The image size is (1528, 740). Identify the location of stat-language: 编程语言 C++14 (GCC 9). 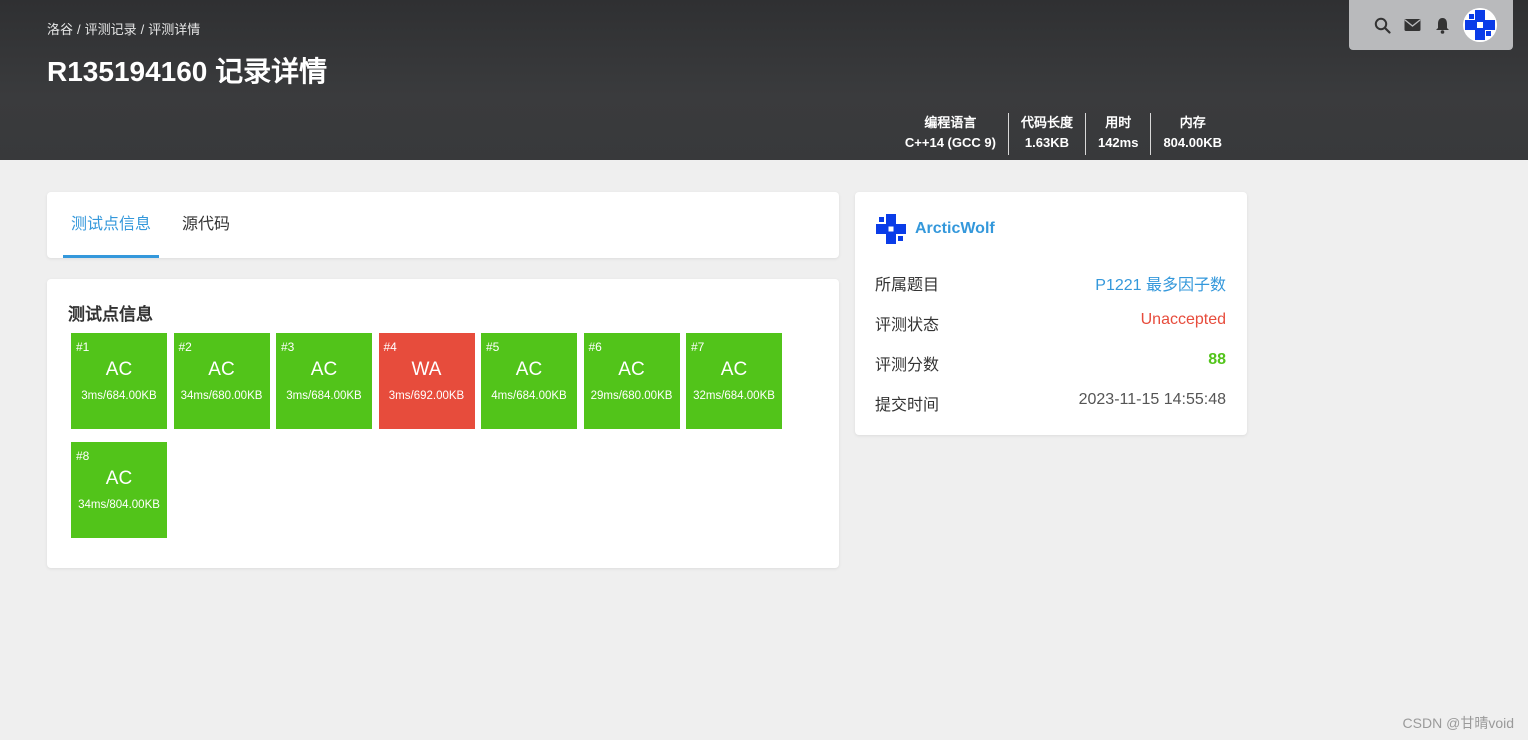
(950, 132).